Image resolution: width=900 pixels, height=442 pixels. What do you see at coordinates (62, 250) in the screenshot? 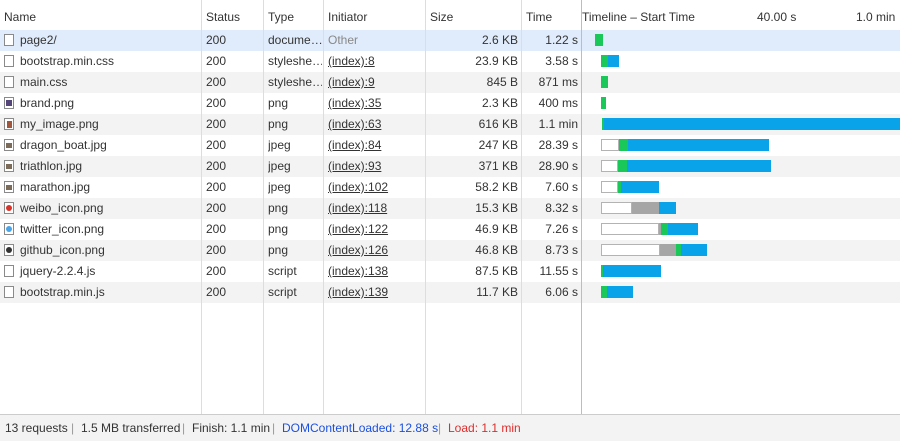
I see `request-name: github_icon.png` at bounding box center [62, 250].